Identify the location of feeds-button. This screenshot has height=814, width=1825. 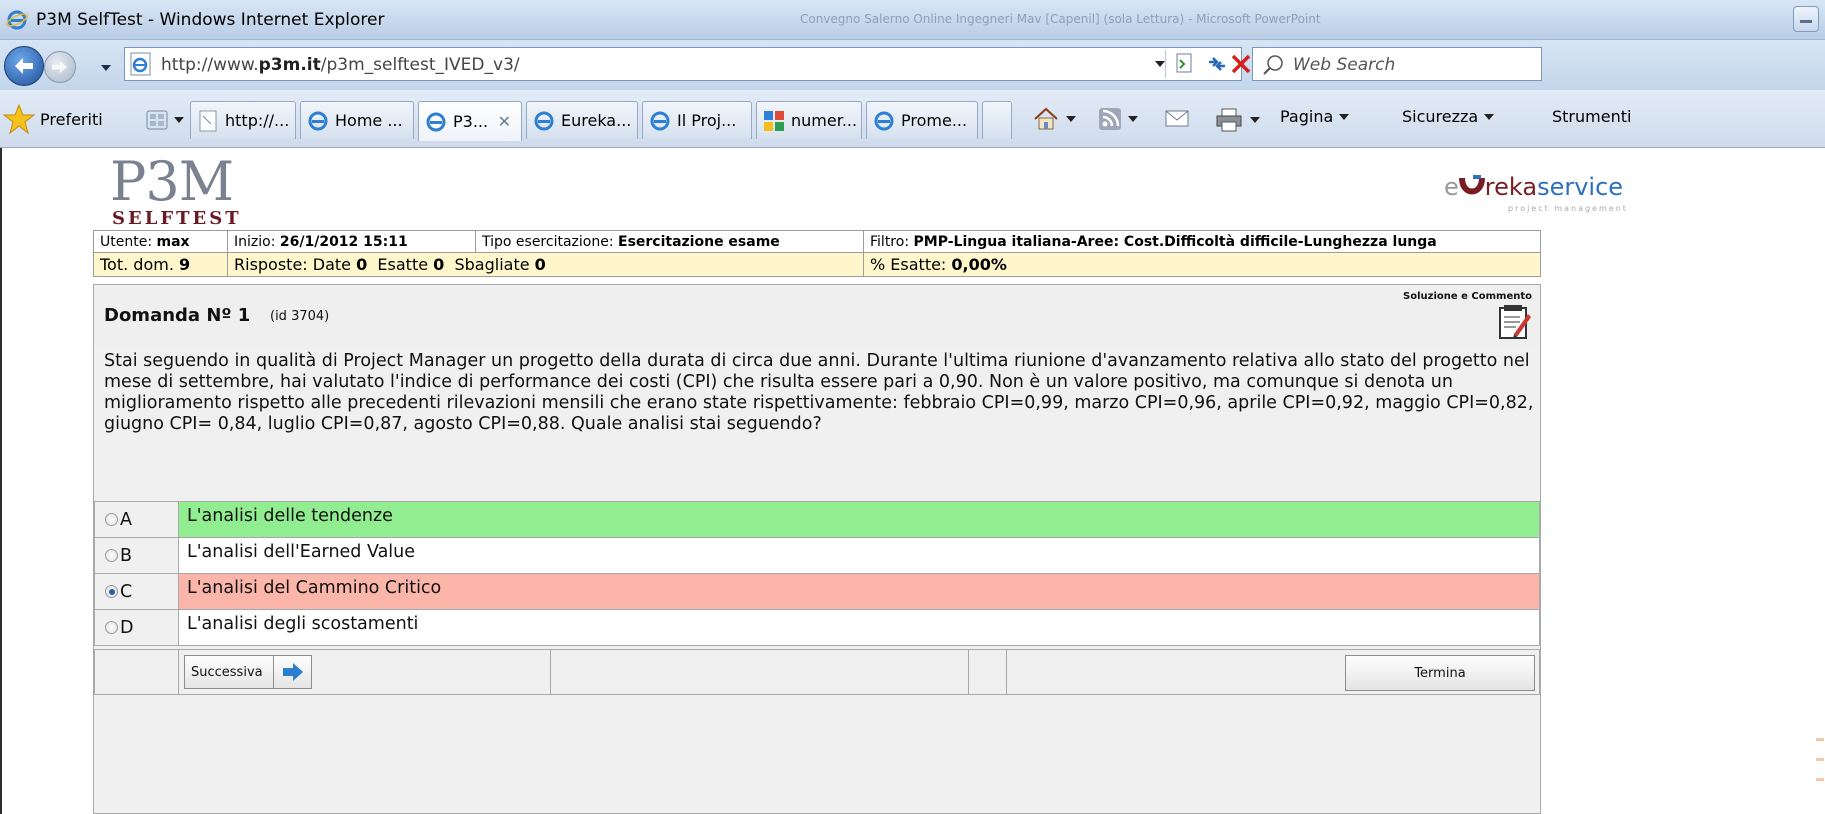
(1118, 119).